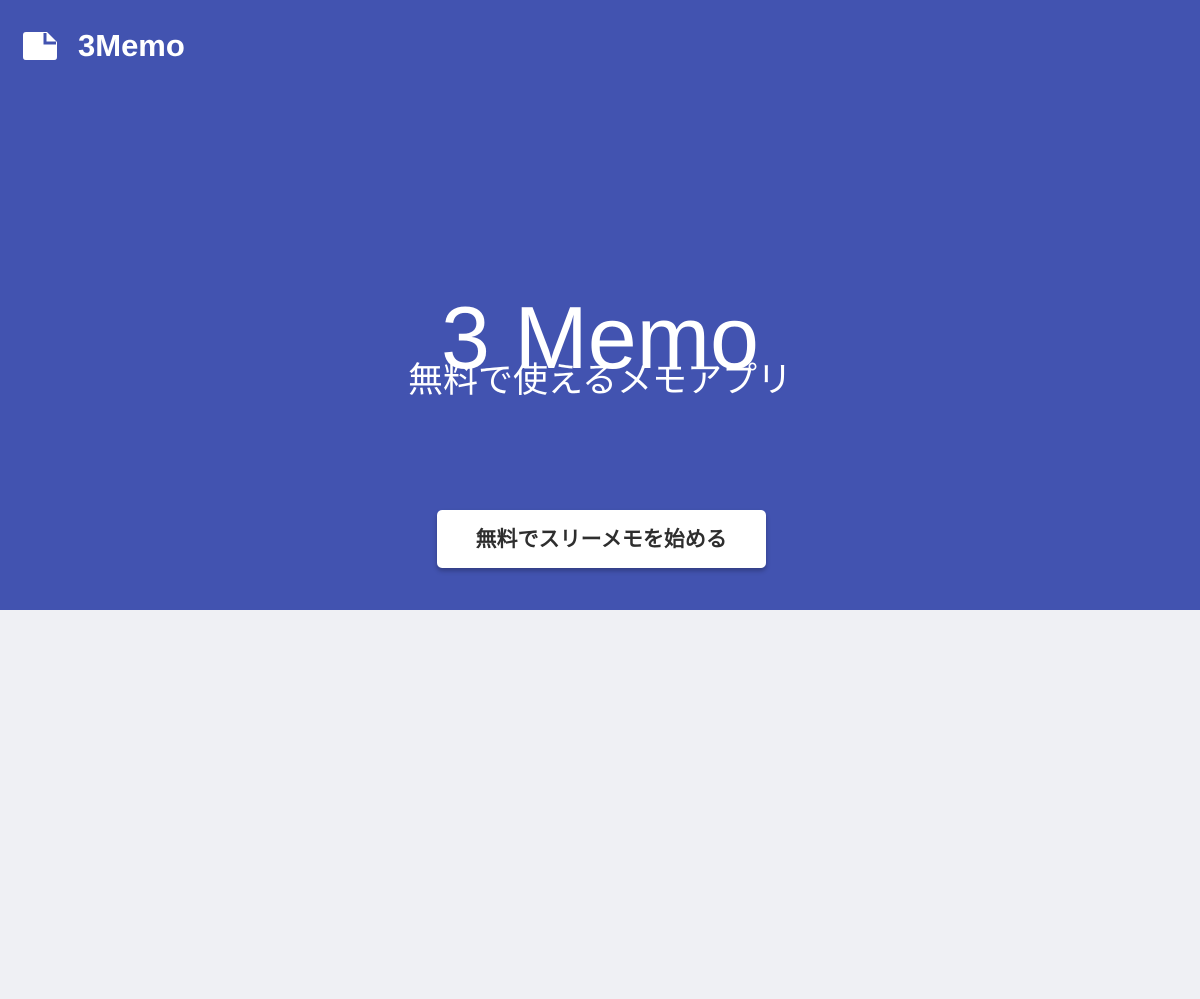 The width and height of the screenshot is (1200, 999). Describe the element at coordinates (600, 381) in the screenshot. I see `hero-subtitle: 無料で使えるメモアプリ` at that location.